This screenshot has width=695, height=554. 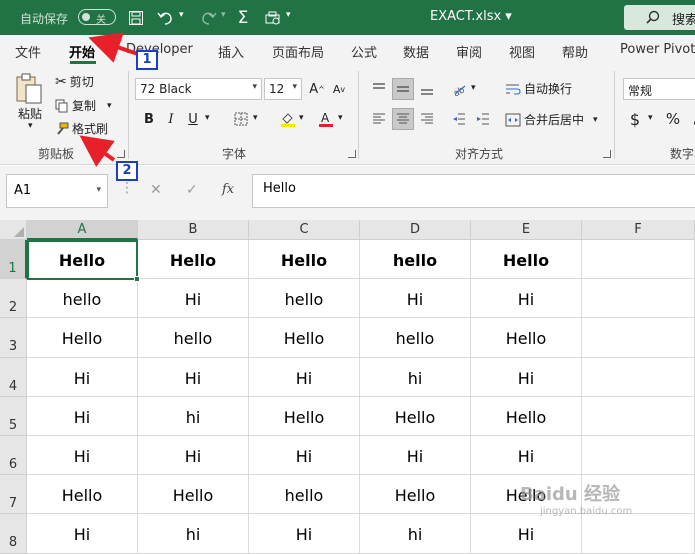 What do you see at coordinates (243, 18) in the screenshot?
I see `autosum-icon: Σ` at bounding box center [243, 18].